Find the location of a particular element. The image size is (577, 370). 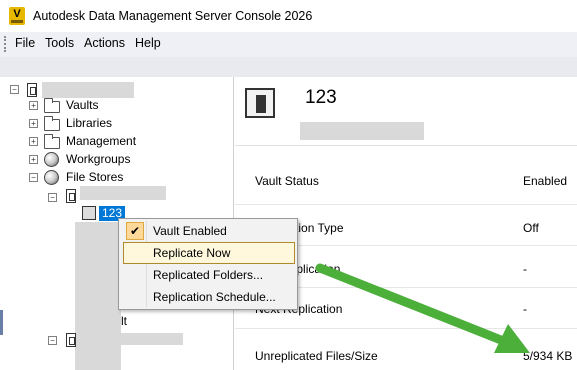

tree-item-partial: lt is located at coordinates (124, 321).